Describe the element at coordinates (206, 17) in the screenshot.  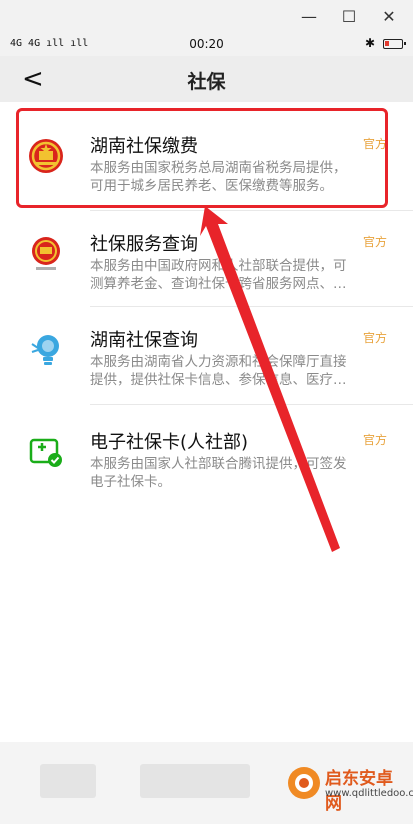
I see `window-title-bar: — ☐ ✕` at that location.